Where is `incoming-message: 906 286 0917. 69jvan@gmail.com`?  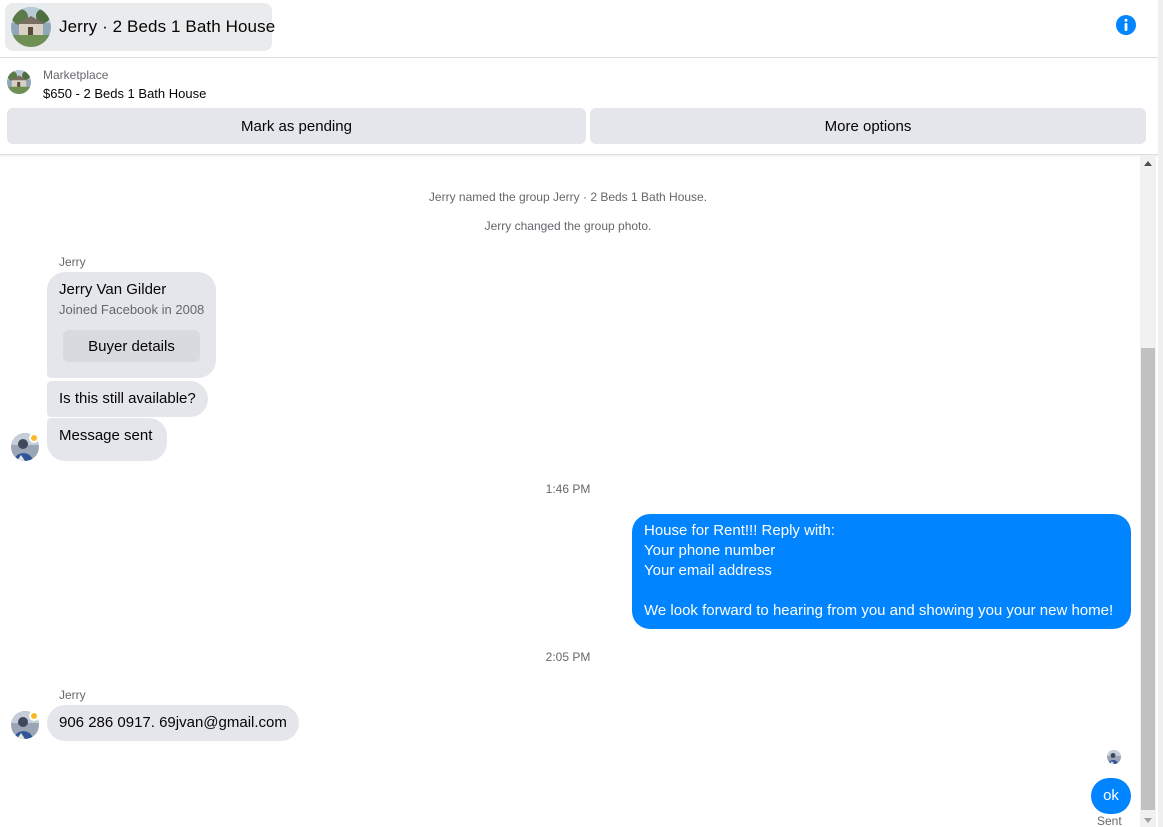
incoming-message: 906 286 0917. 69jvan@gmail.com is located at coordinates (173, 723).